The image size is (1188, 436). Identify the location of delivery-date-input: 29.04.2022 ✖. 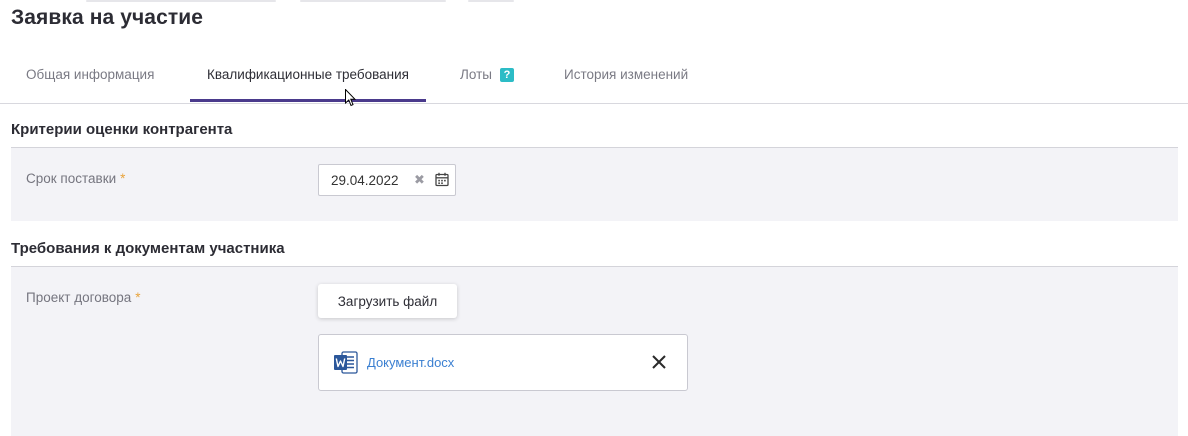
(387, 180).